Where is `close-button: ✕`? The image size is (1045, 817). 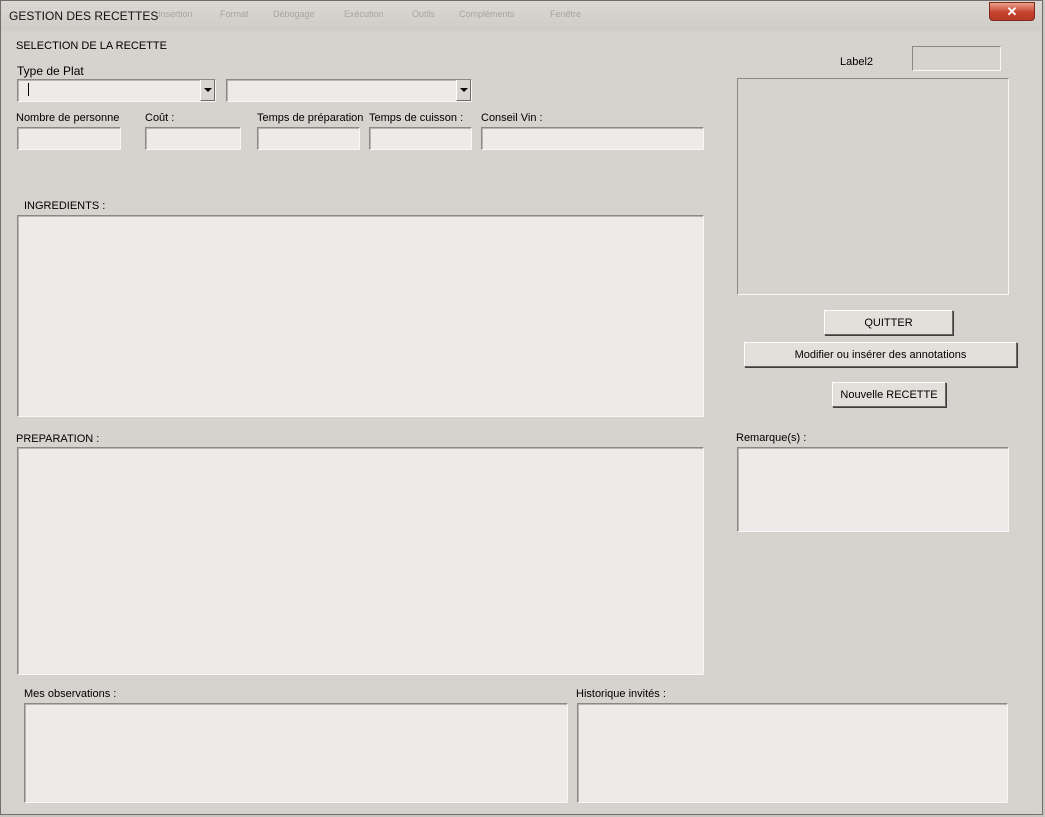
close-button: ✕ is located at coordinates (1012, 11).